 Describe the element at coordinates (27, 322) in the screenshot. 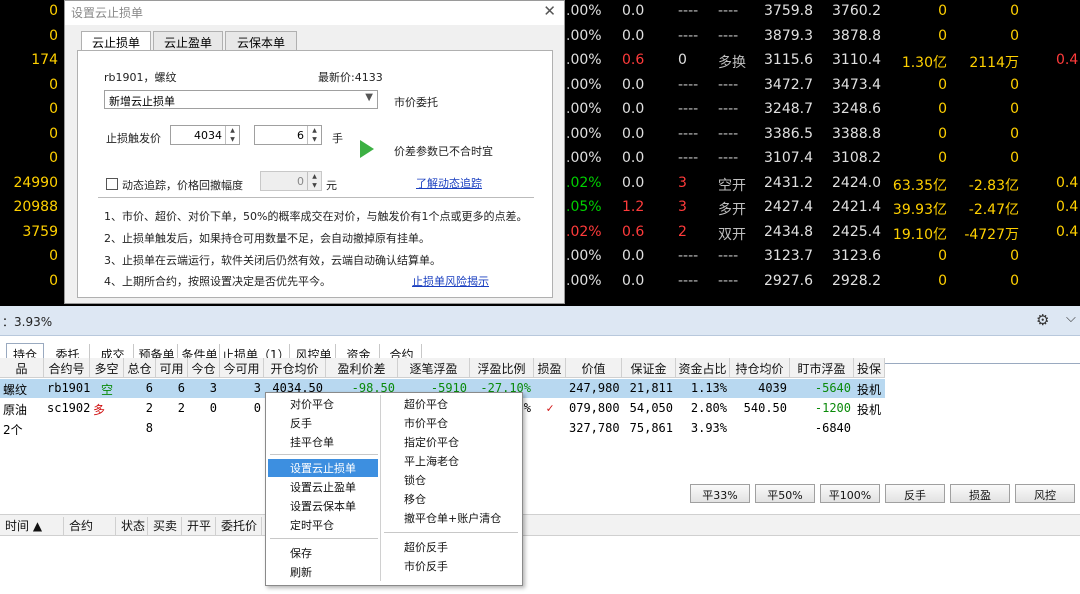

I see `fund-ratio-text: ：3.93%` at that location.